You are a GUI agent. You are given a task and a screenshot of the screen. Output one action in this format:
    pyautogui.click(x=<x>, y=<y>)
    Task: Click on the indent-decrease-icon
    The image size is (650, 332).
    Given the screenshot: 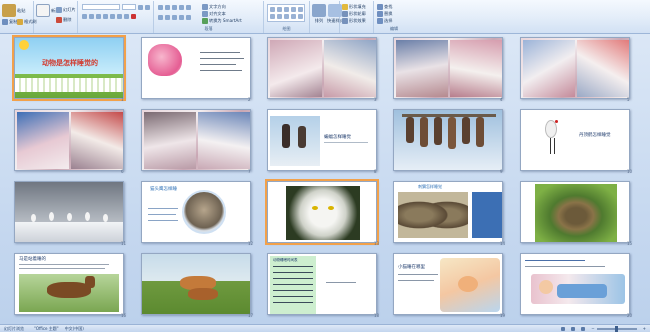 What is the action you would take?
    pyautogui.click(x=174, y=7)
    